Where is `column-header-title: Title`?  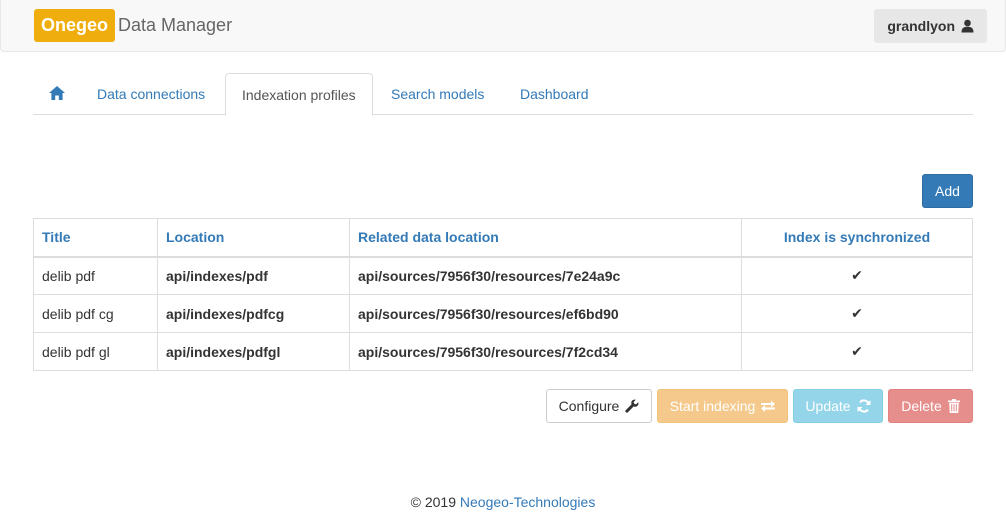 column-header-title: Title is located at coordinates (95, 238).